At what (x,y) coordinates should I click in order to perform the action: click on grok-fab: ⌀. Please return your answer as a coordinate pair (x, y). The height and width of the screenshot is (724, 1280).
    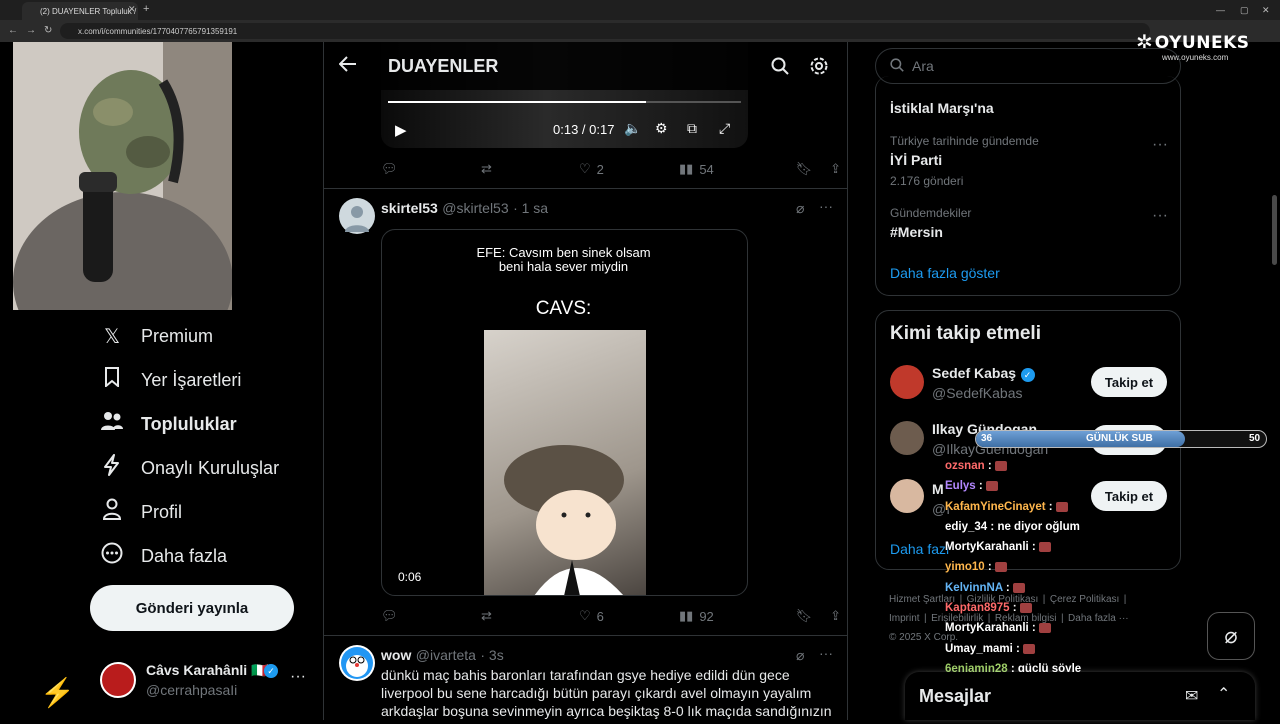
    Looking at the image, I should click on (1231, 636).